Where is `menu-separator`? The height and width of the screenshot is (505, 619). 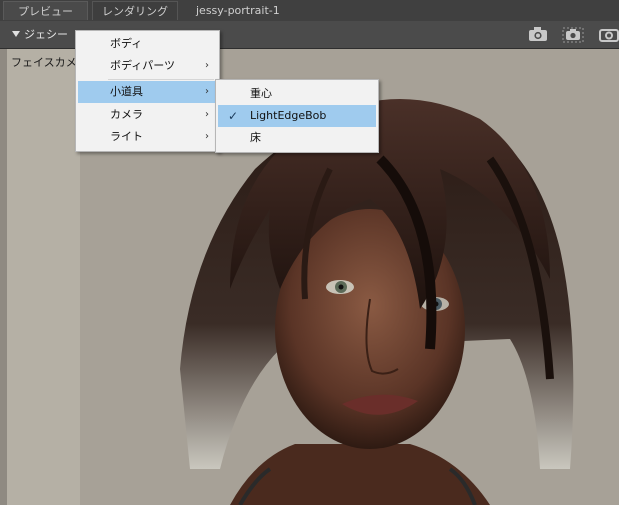 menu-separator is located at coordinates (161, 79).